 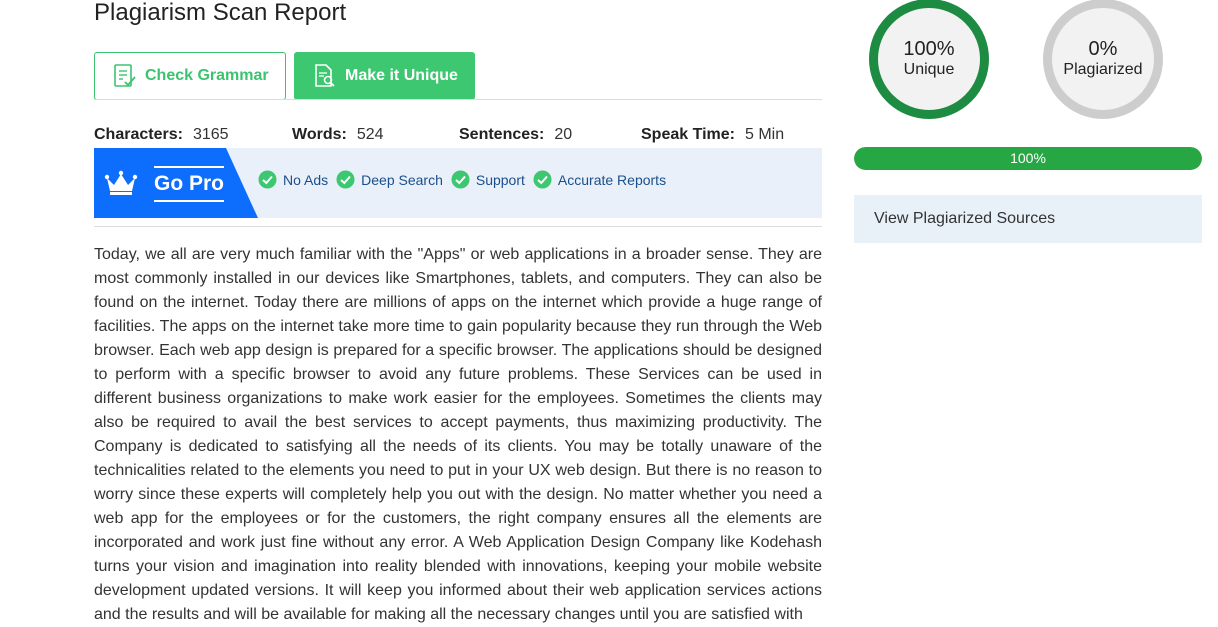 What do you see at coordinates (1028, 219) in the screenshot?
I see `view-plagiarized-sources-button: View Plagiarized Sources` at bounding box center [1028, 219].